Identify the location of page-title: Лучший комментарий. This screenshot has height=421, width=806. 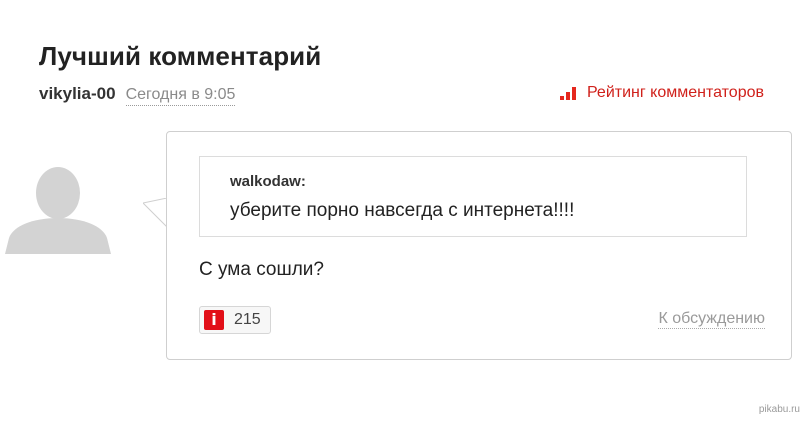
(180, 56).